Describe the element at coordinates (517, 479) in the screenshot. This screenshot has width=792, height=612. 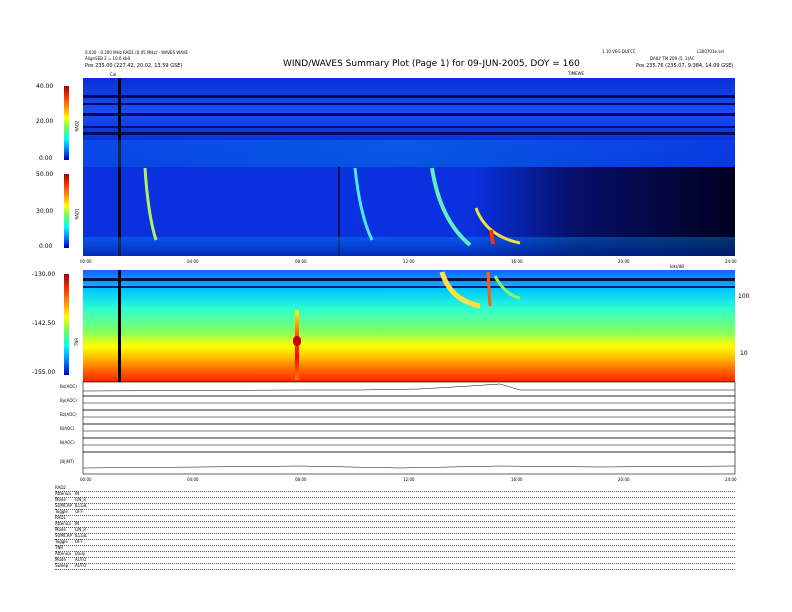
I see `bottom-time-4: 16:00` at that location.